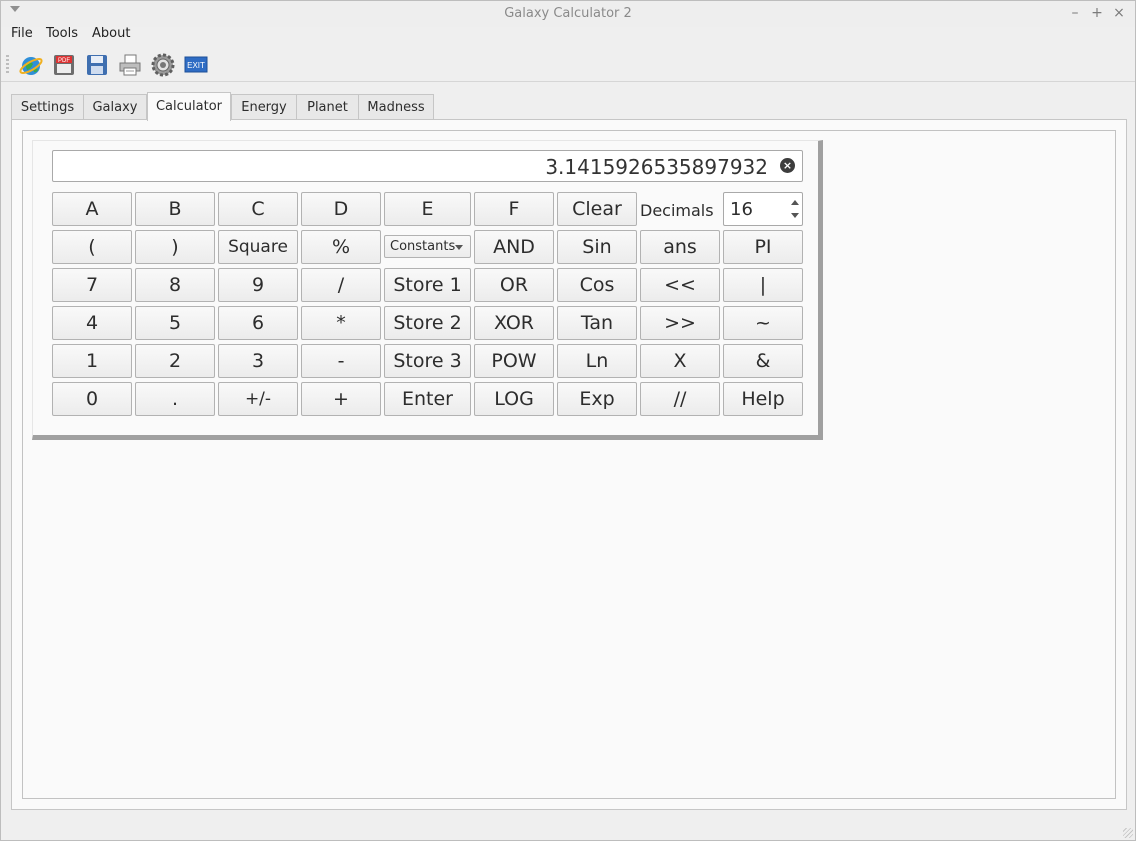 The image size is (1136, 841). I want to click on spin-up-icon, so click(795, 202).